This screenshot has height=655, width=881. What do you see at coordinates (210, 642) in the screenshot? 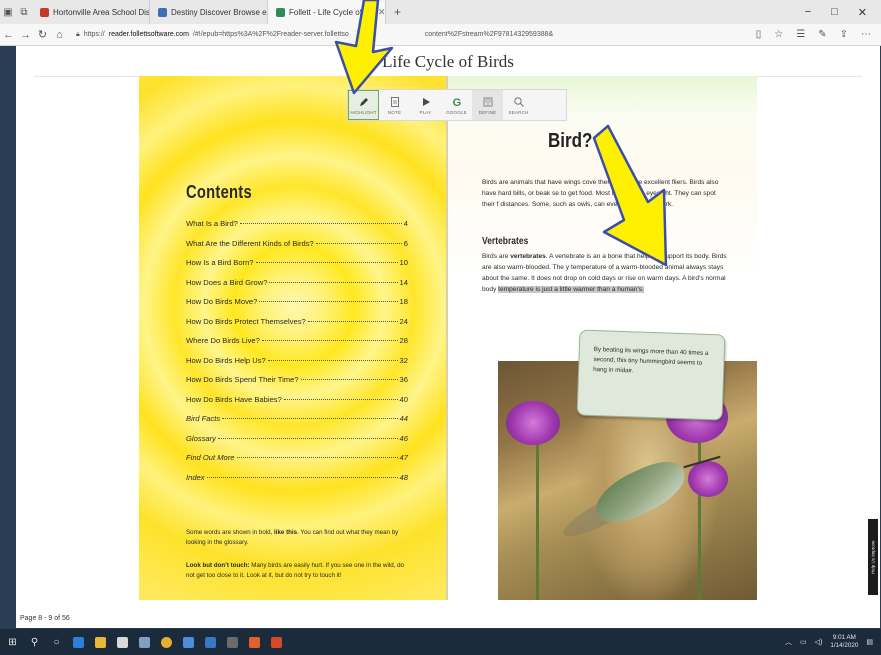
I see `mail-icon` at bounding box center [210, 642].